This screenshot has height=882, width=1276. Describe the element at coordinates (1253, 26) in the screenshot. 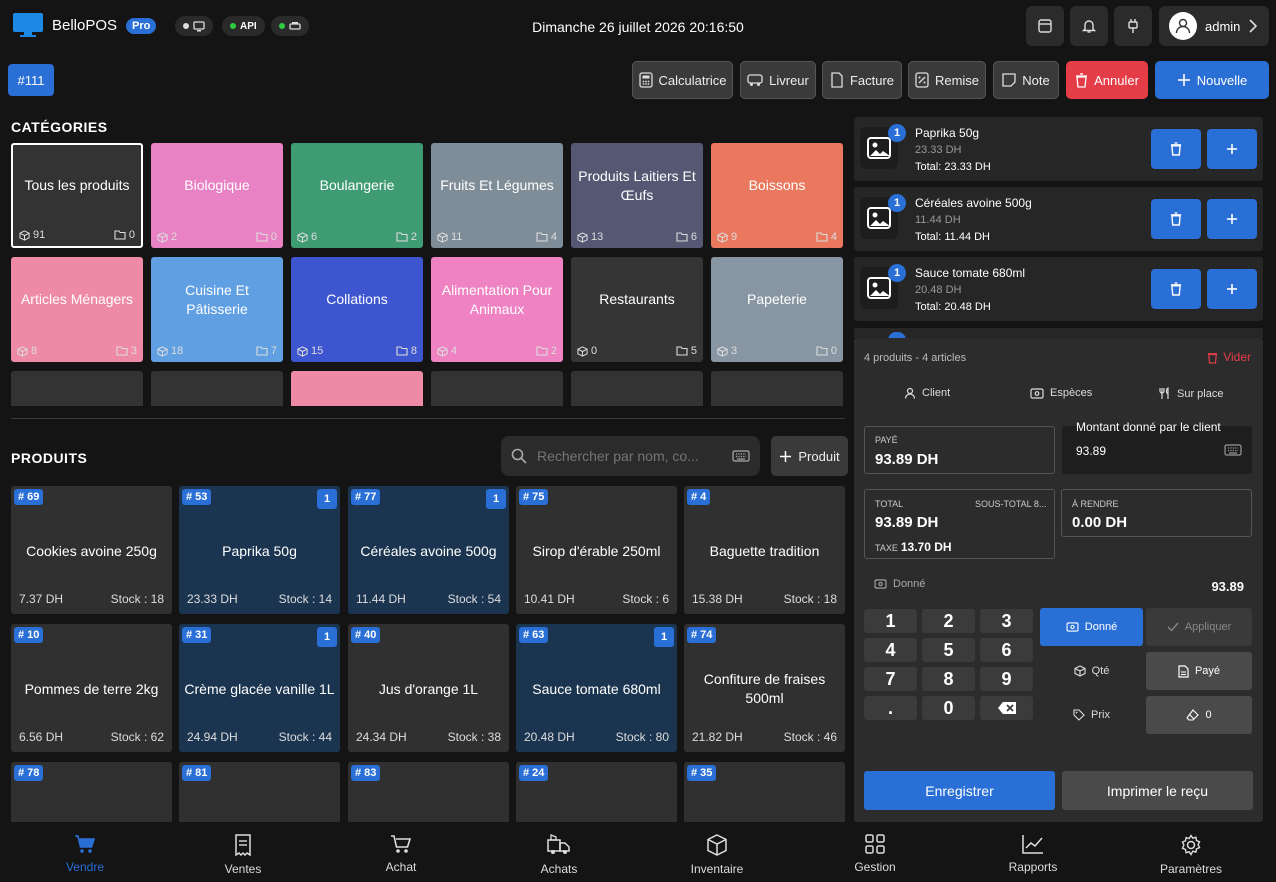

I see `chevron-right-icon` at that location.